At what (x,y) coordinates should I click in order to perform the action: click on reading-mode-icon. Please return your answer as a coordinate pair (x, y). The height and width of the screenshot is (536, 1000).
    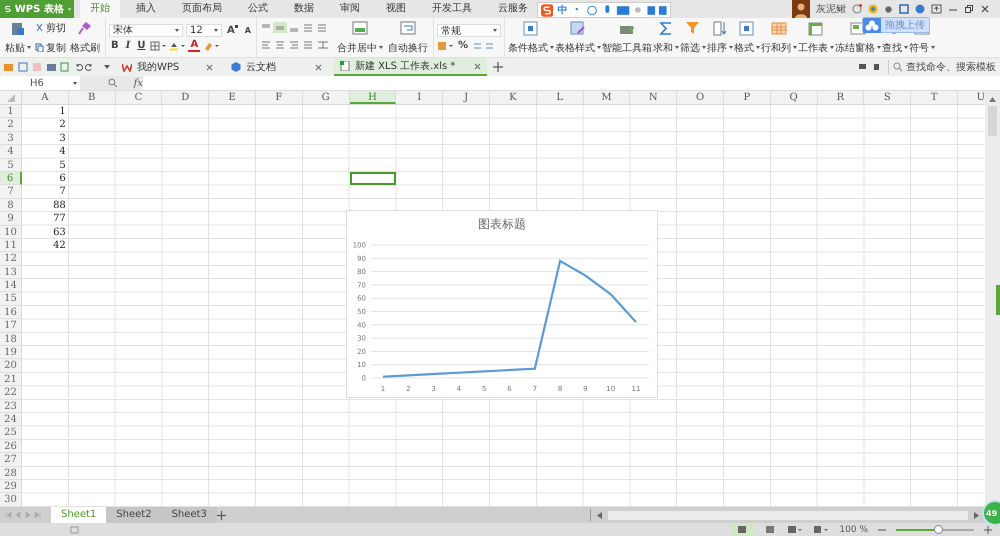
    Looking at the image, I should click on (821, 529).